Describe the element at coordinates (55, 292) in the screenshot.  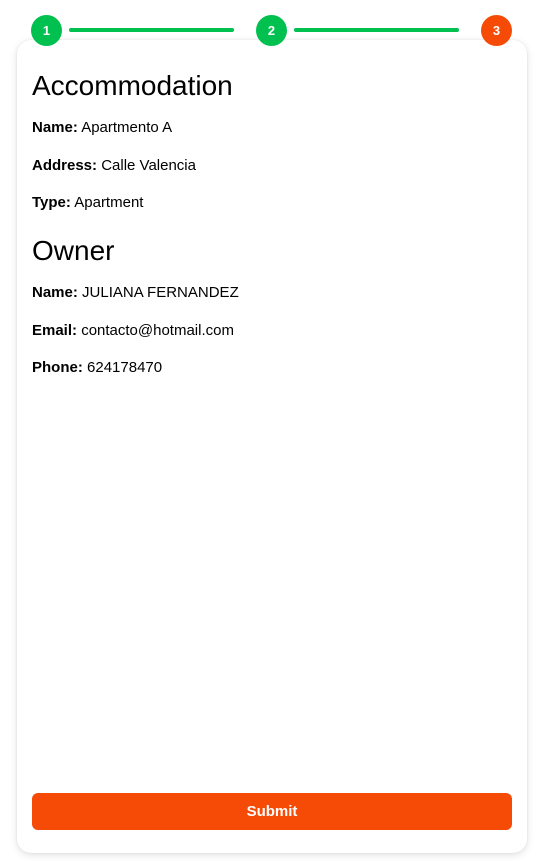
I see `owner-name-label: Name:` at that location.